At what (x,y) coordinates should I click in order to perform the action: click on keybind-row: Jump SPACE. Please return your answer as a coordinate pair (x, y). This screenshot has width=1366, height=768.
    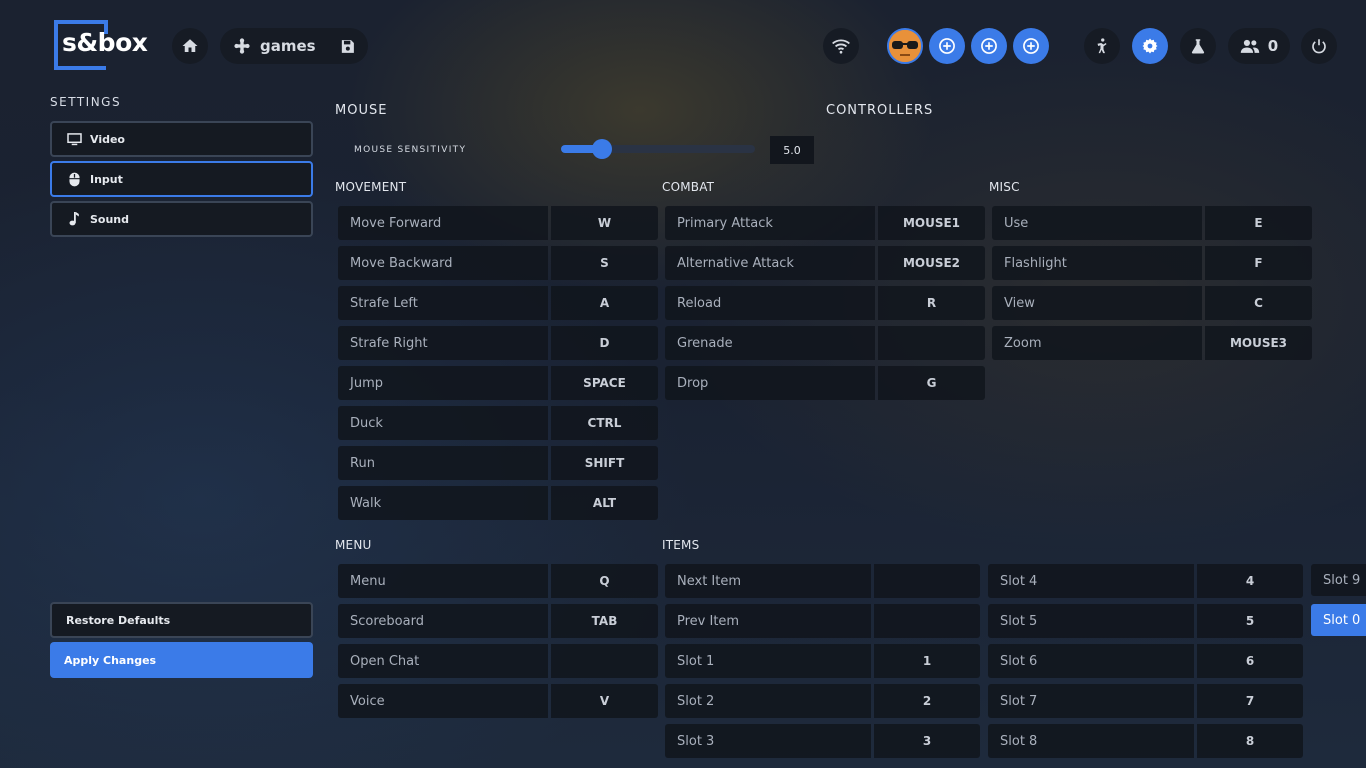
    Looking at the image, I should click on (498, 383).